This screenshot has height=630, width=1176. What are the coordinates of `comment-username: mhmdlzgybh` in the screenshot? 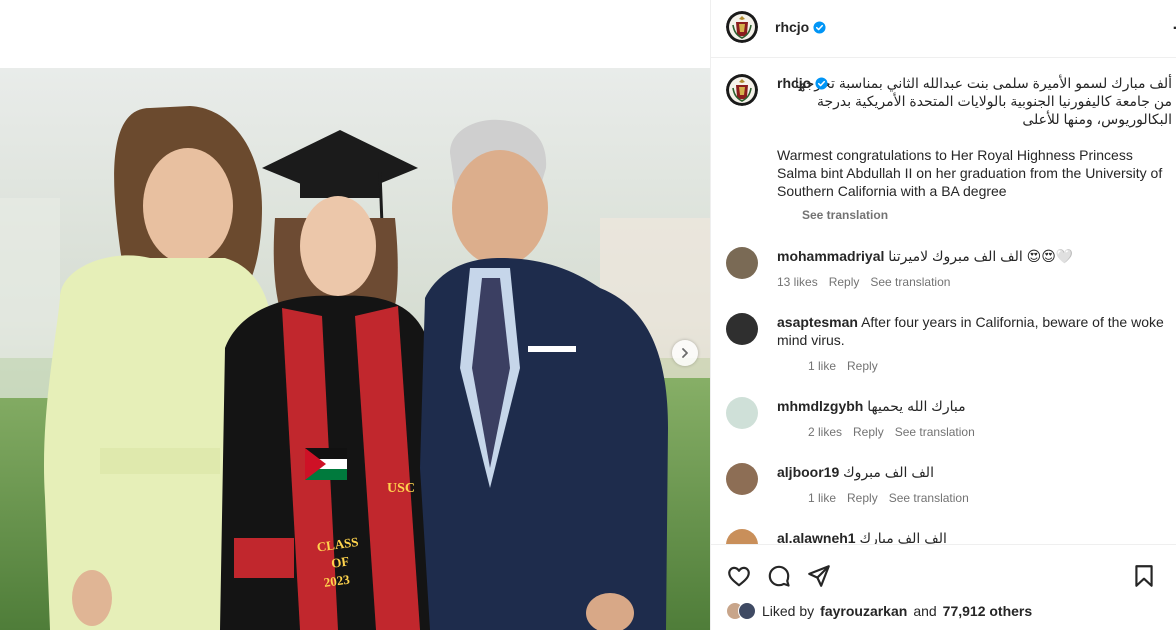 It's located at (820, 406).